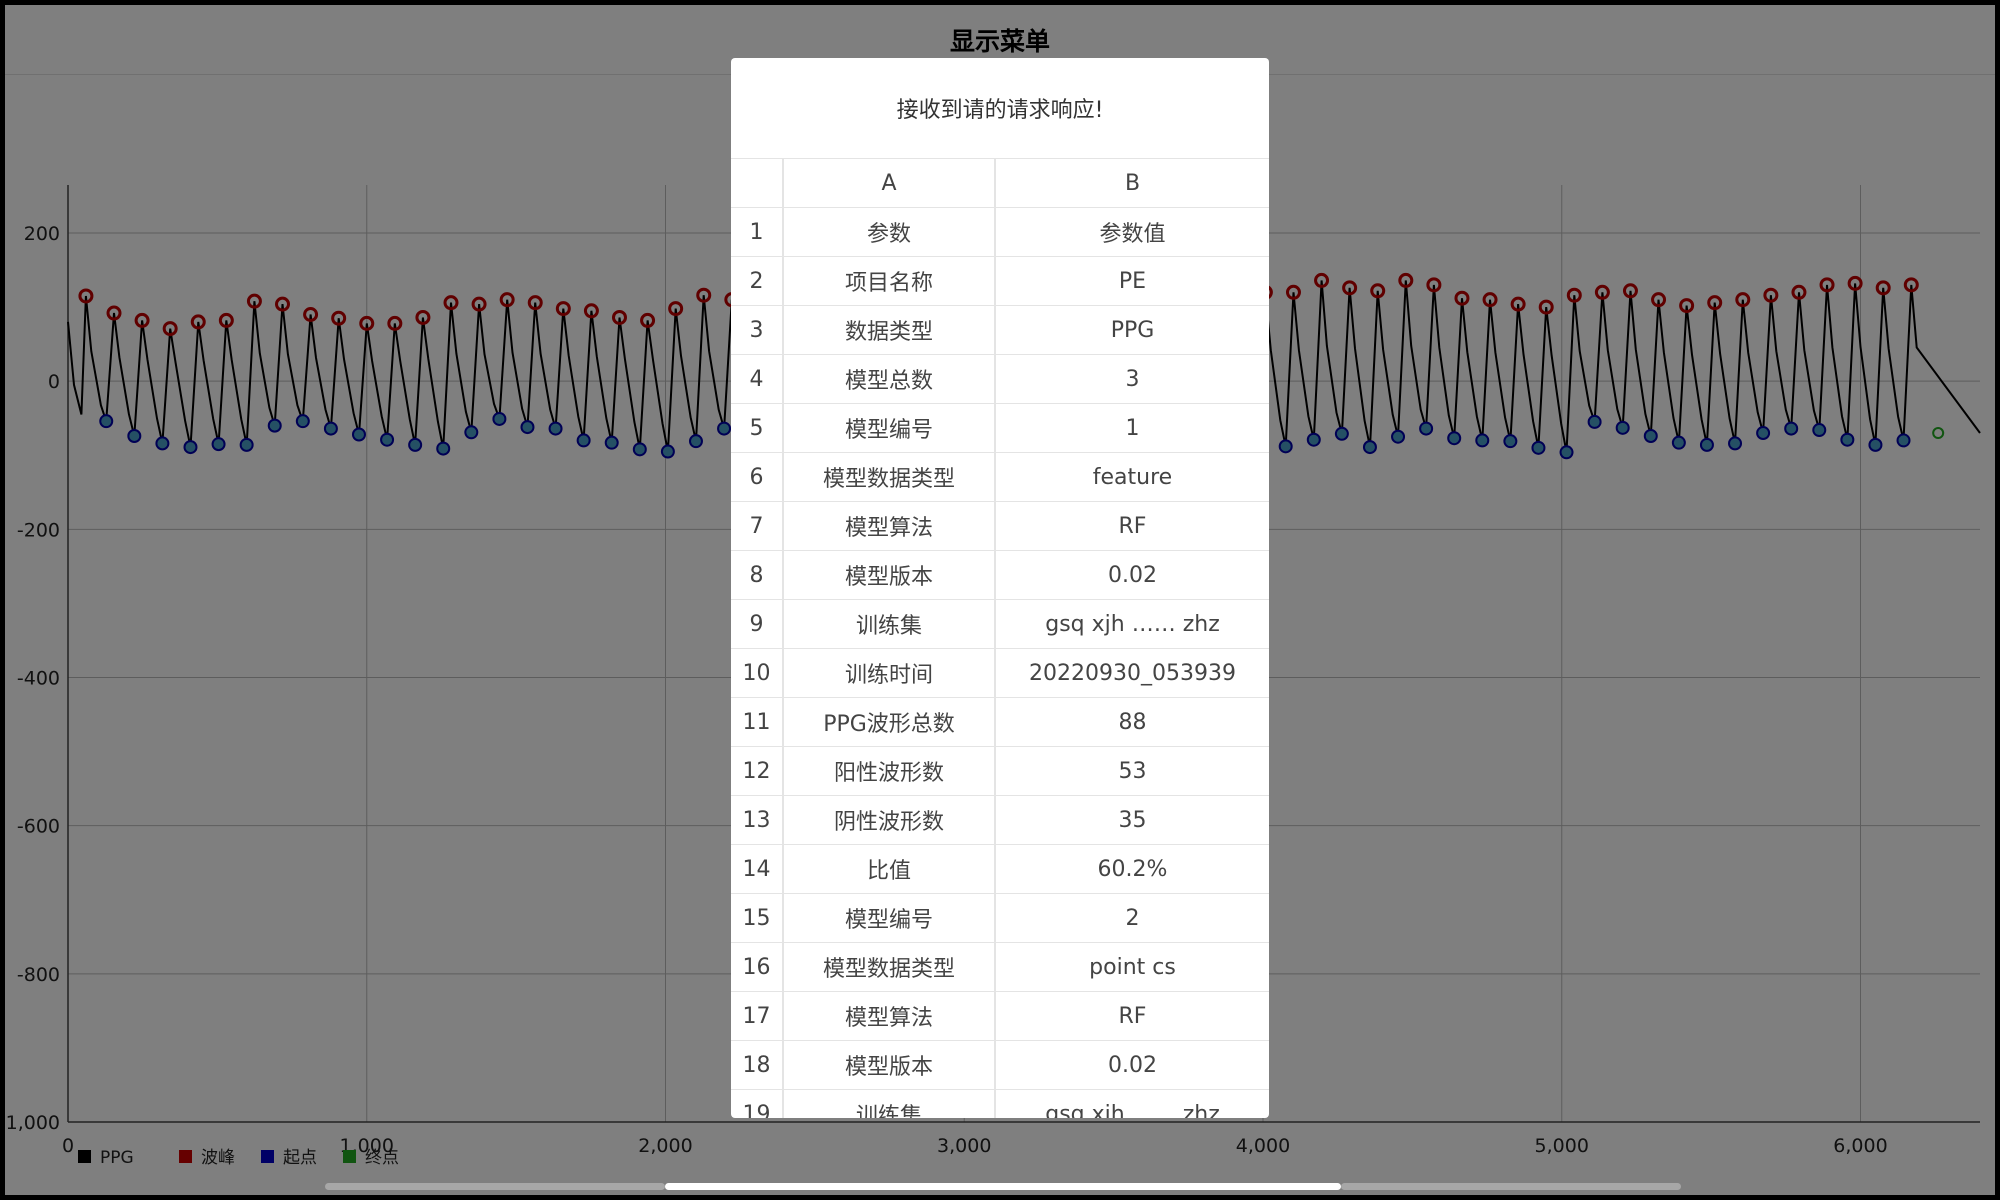 This screenshot has height=1200, width=2000. Describe the element at coordinates (757, 428) in the screenshot. I see `row-index: 5` at that location.